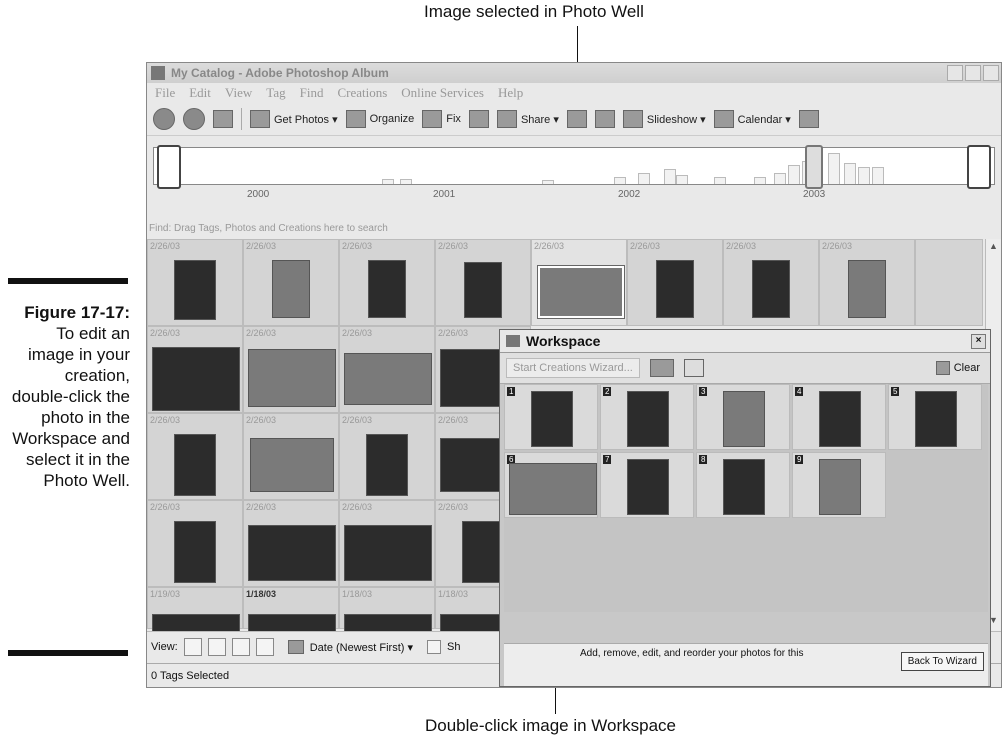  I want to click on workspace-item: 9, so click(839, 485).